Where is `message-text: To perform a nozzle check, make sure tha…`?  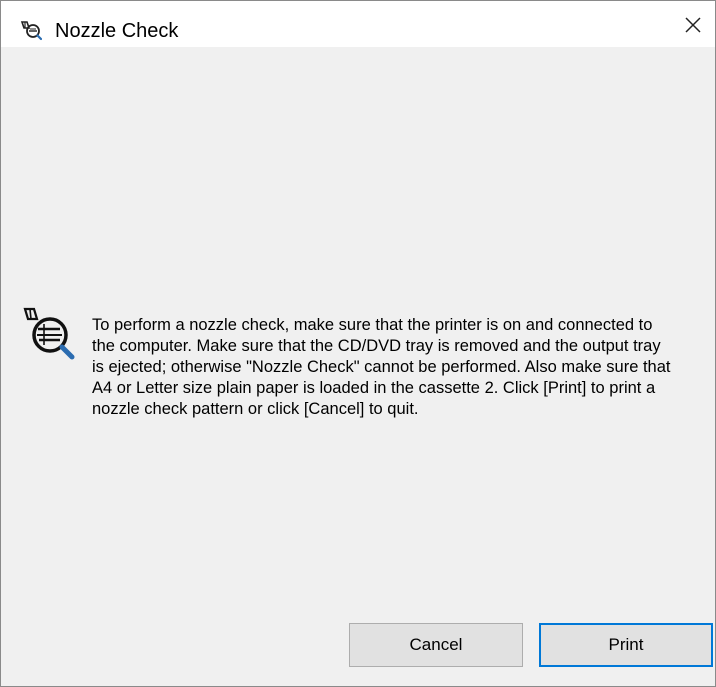
message-text: To perform a nozzle check, make sure tha… is located at coordinates (381, 367).